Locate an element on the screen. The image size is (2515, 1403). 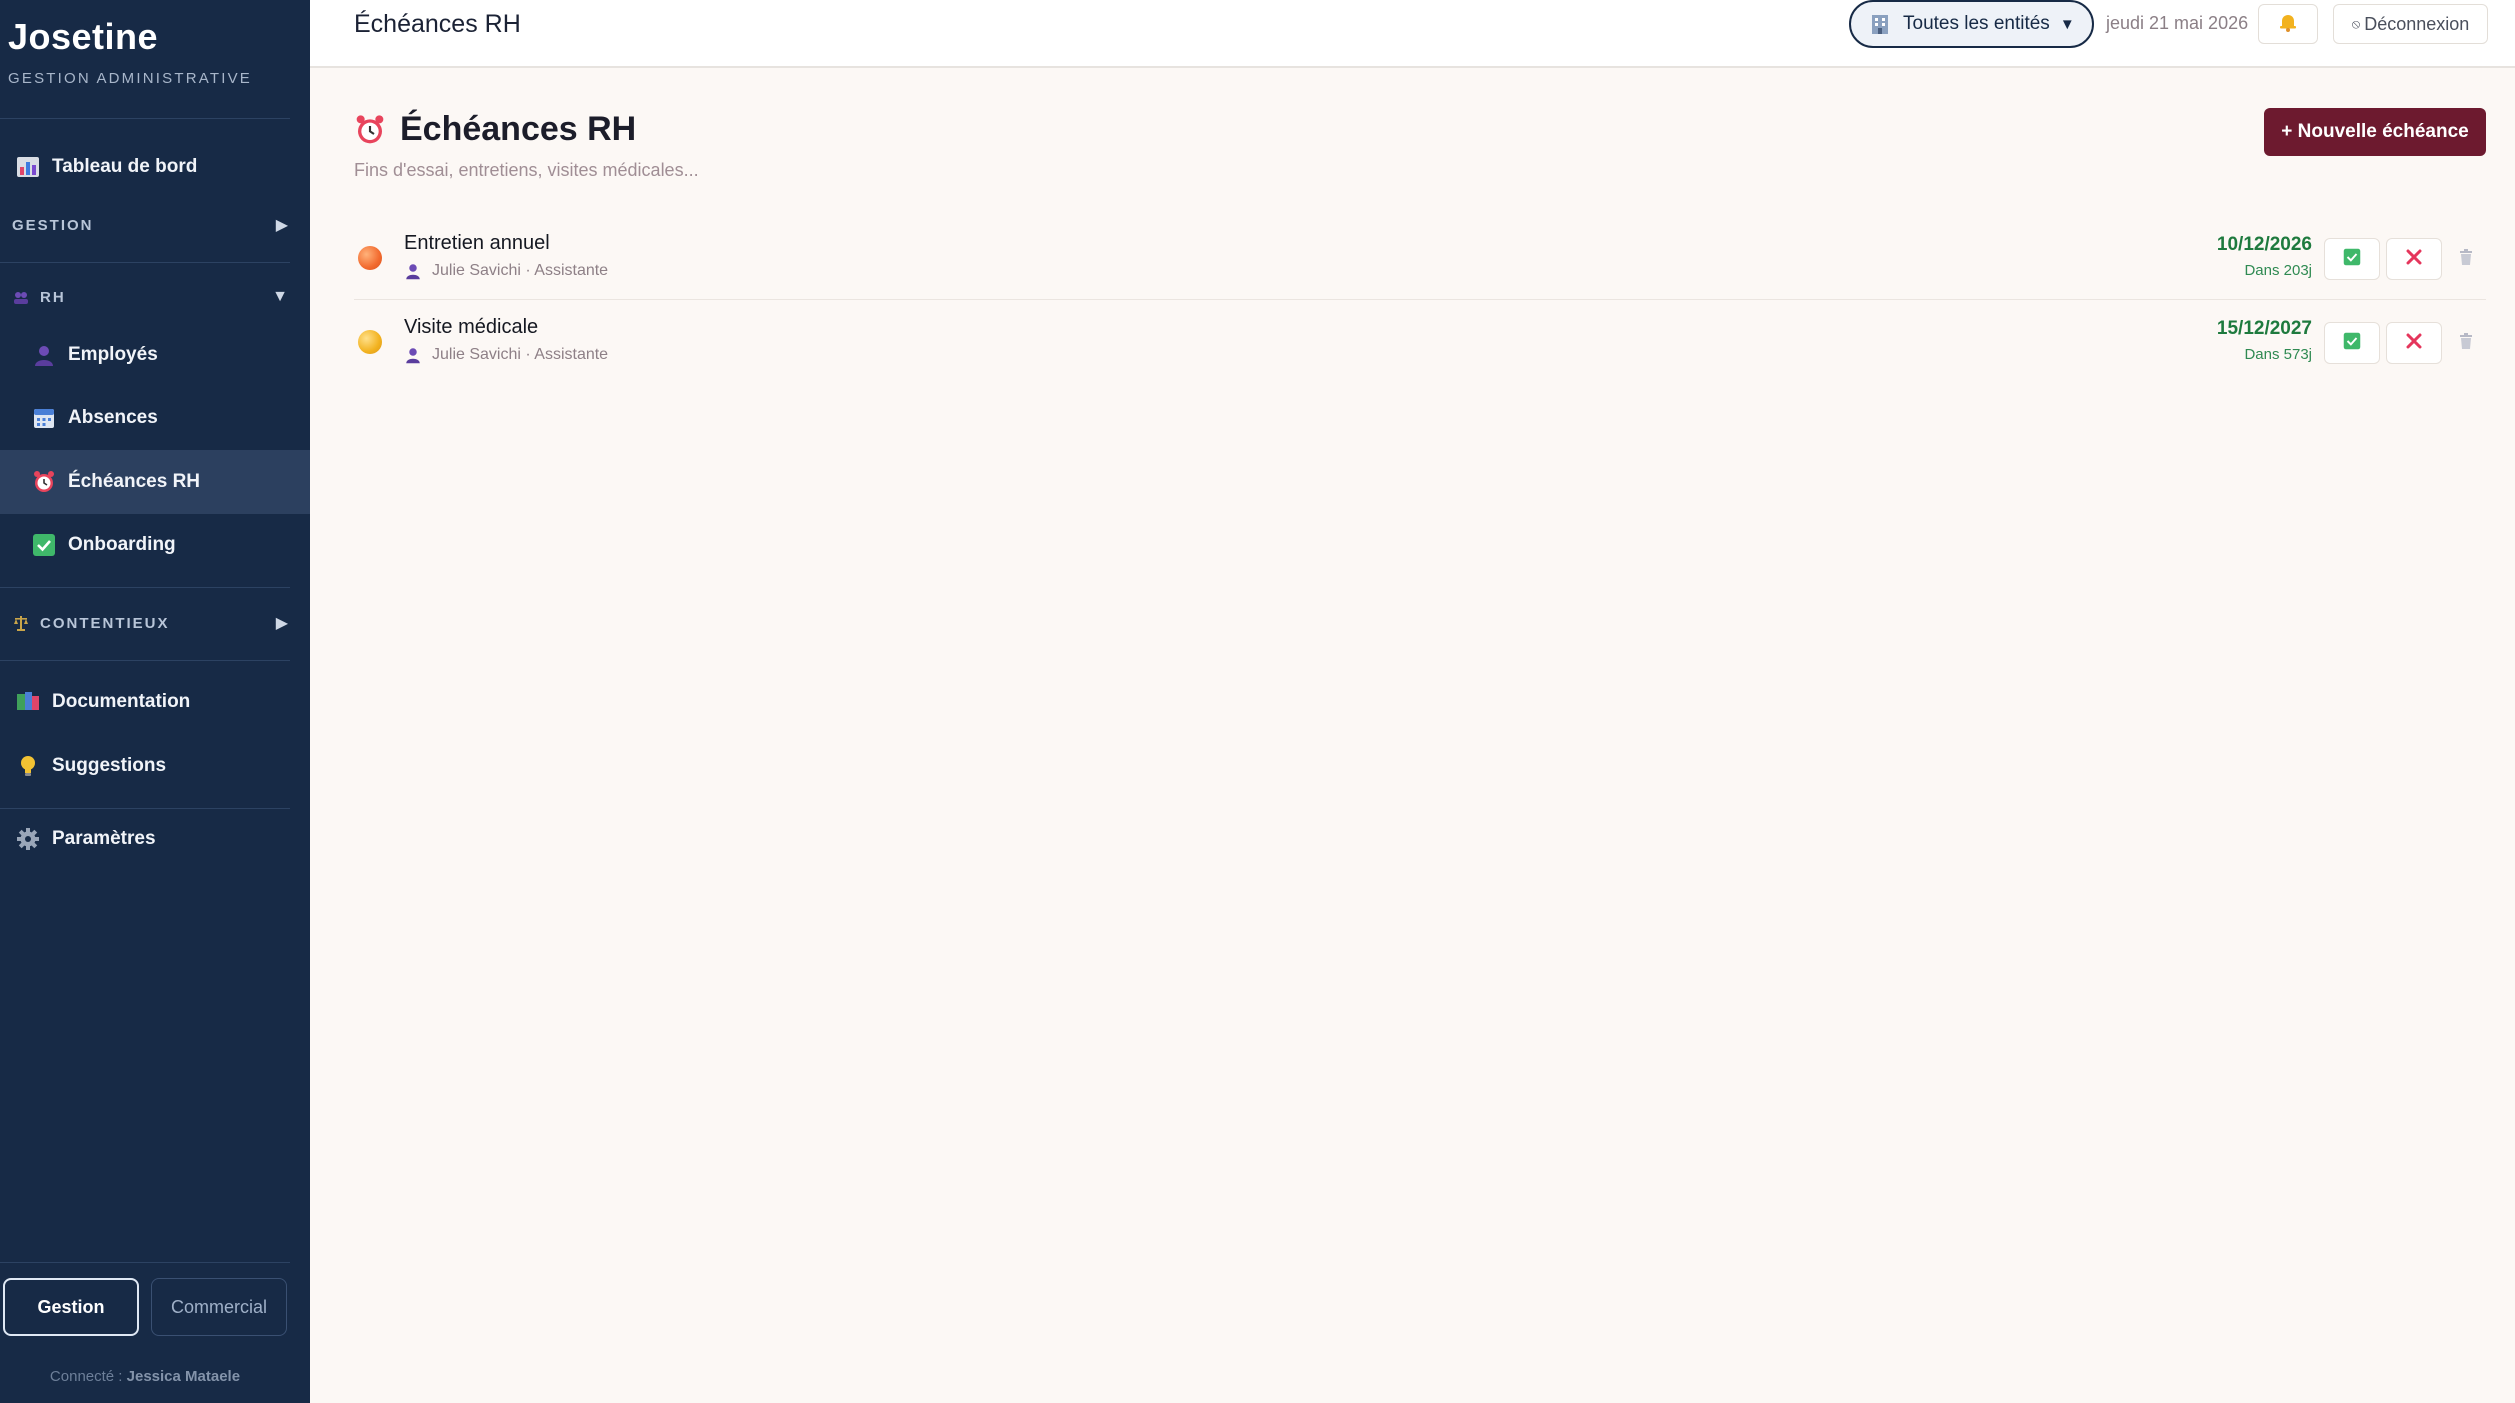
page-header: Échéances RH is located at coordinates (495, 129).